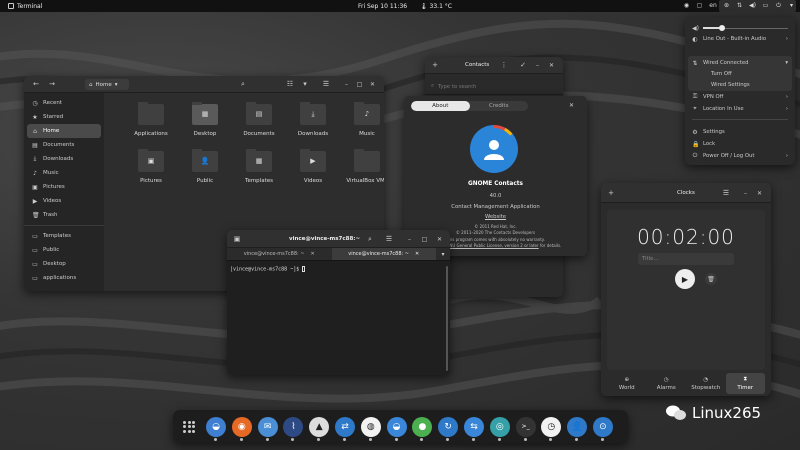 Image resolution: width=800 pixels, height=450 pixels. What do you see at coordinates (778, 5) in the screenshot?
I see `power-icon: ⏻` at bounding box center [778, 5].